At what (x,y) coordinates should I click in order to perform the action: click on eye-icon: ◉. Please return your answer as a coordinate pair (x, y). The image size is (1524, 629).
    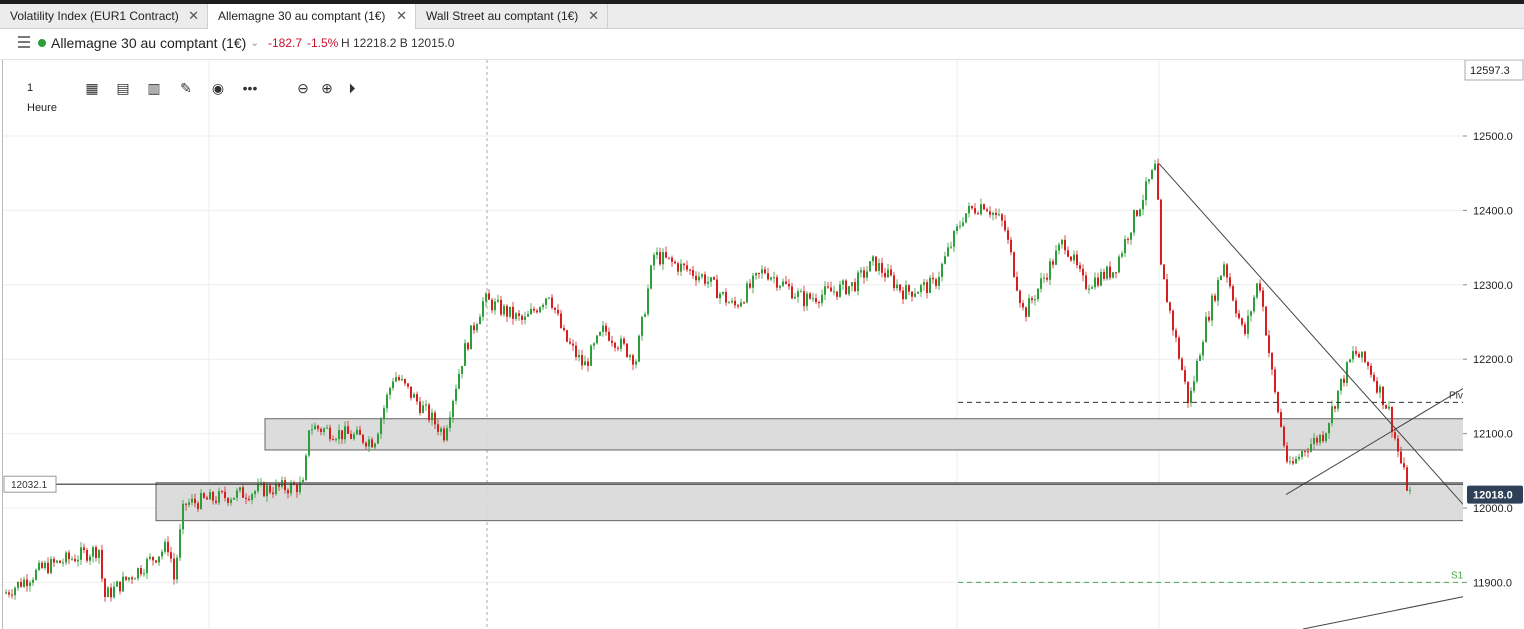
    Looking at the image, I should click on (218, 88).